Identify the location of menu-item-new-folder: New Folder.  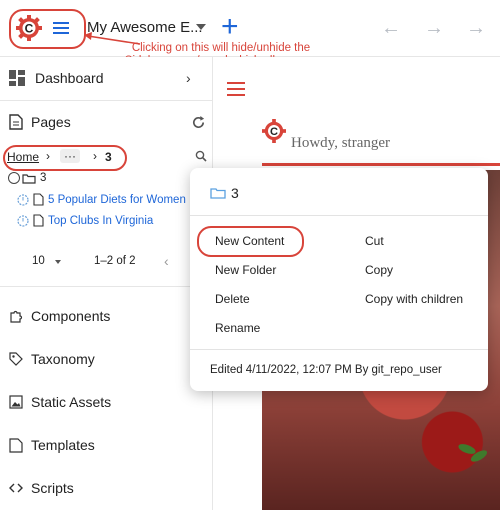
(245, 270).